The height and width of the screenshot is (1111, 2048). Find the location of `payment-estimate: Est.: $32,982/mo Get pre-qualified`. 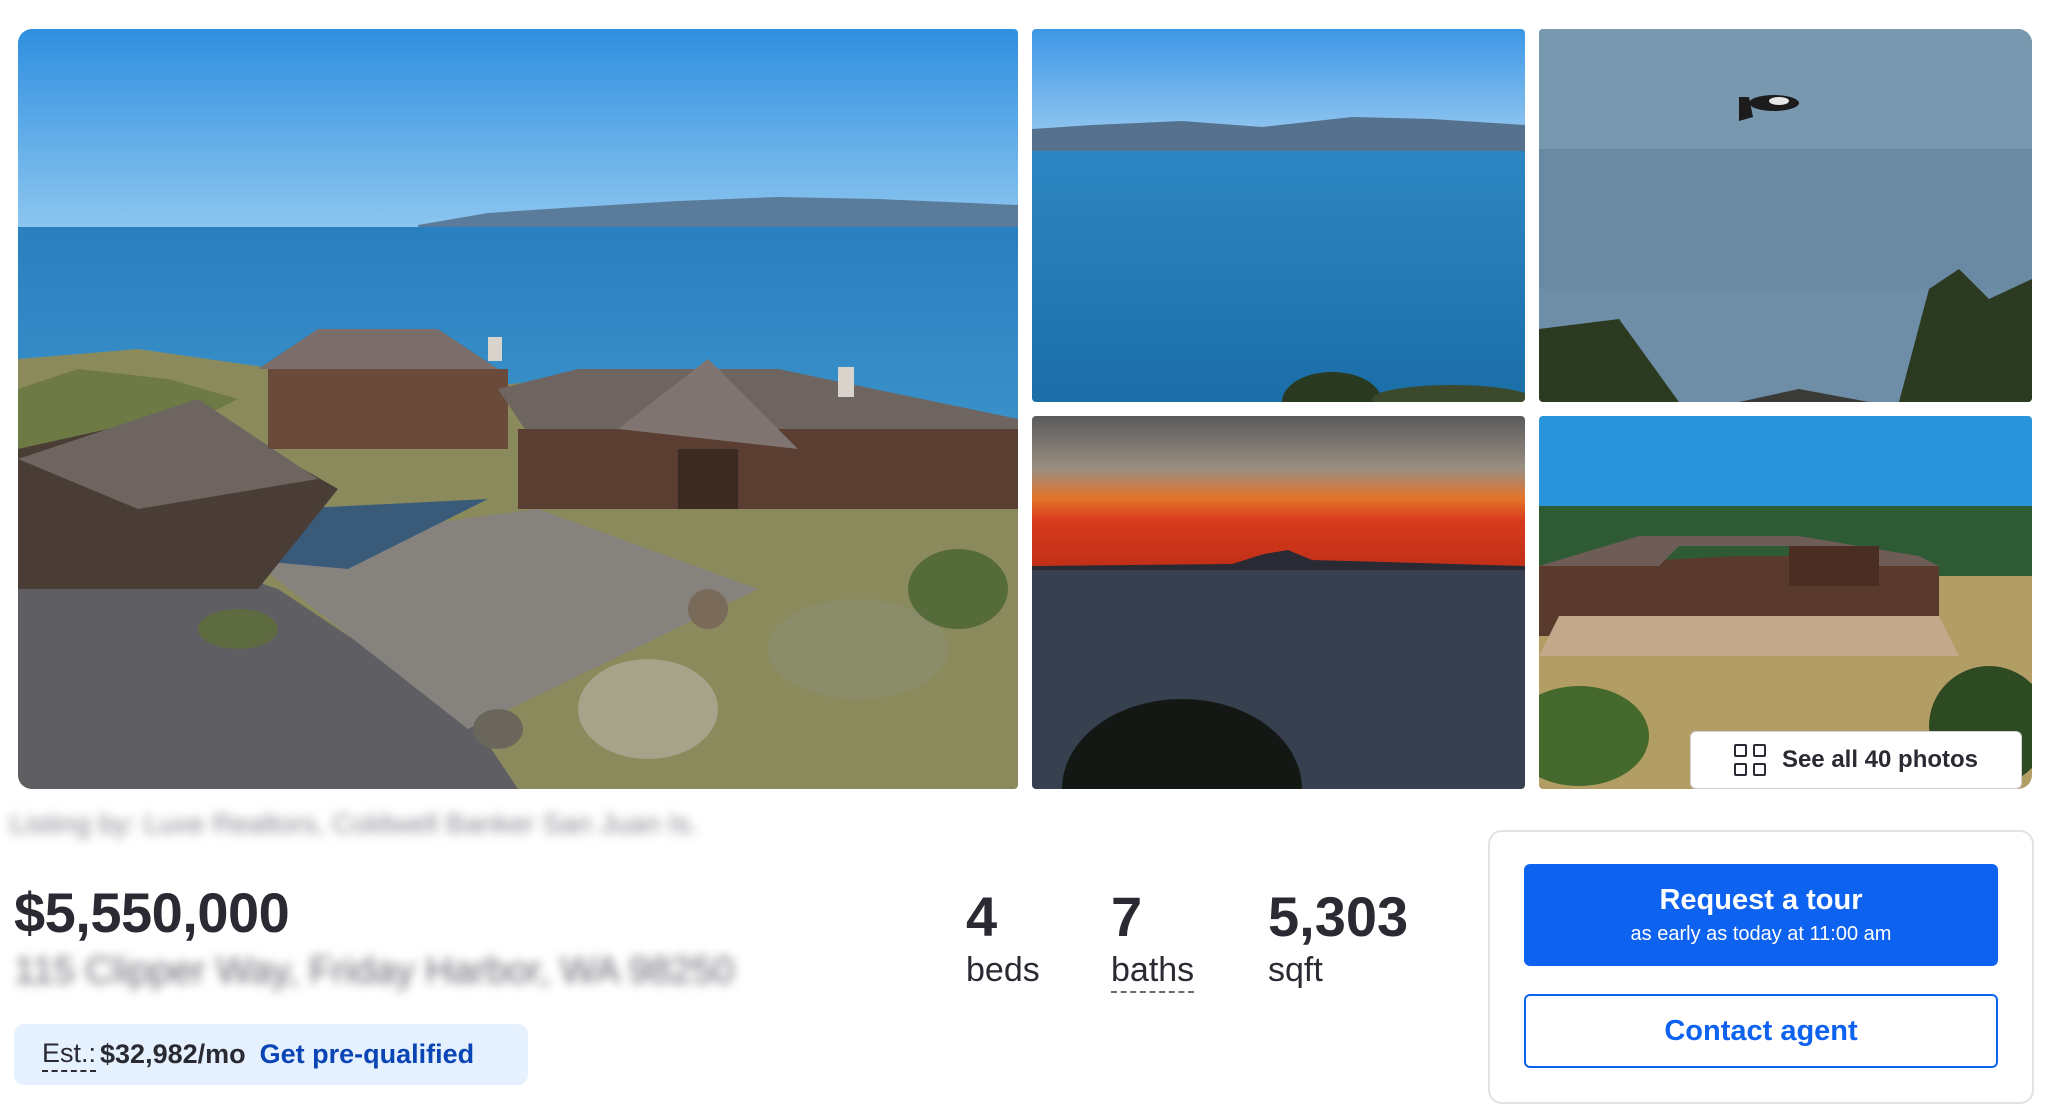

payment-estimate: Est.: $32,982/mo Get pre-qualified is located at coordinates (271, 1054).